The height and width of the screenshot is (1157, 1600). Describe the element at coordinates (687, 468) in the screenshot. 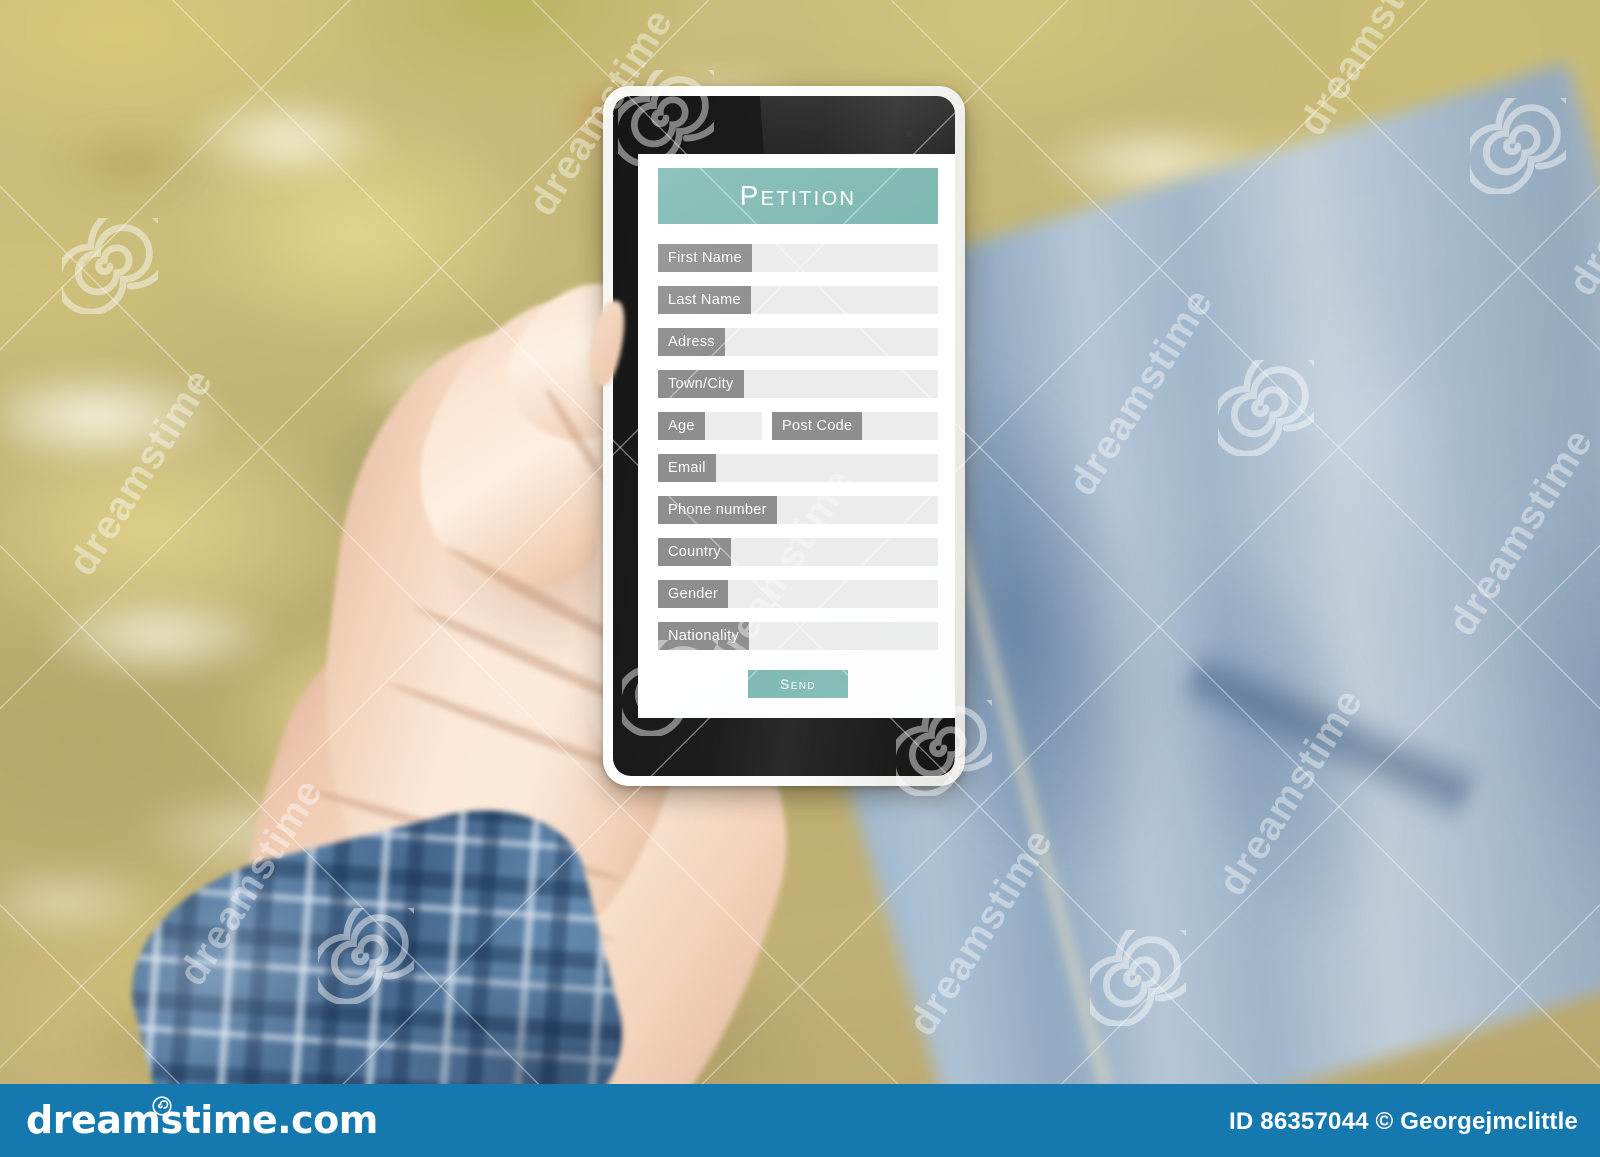

I see `email-label: Email` at that location.